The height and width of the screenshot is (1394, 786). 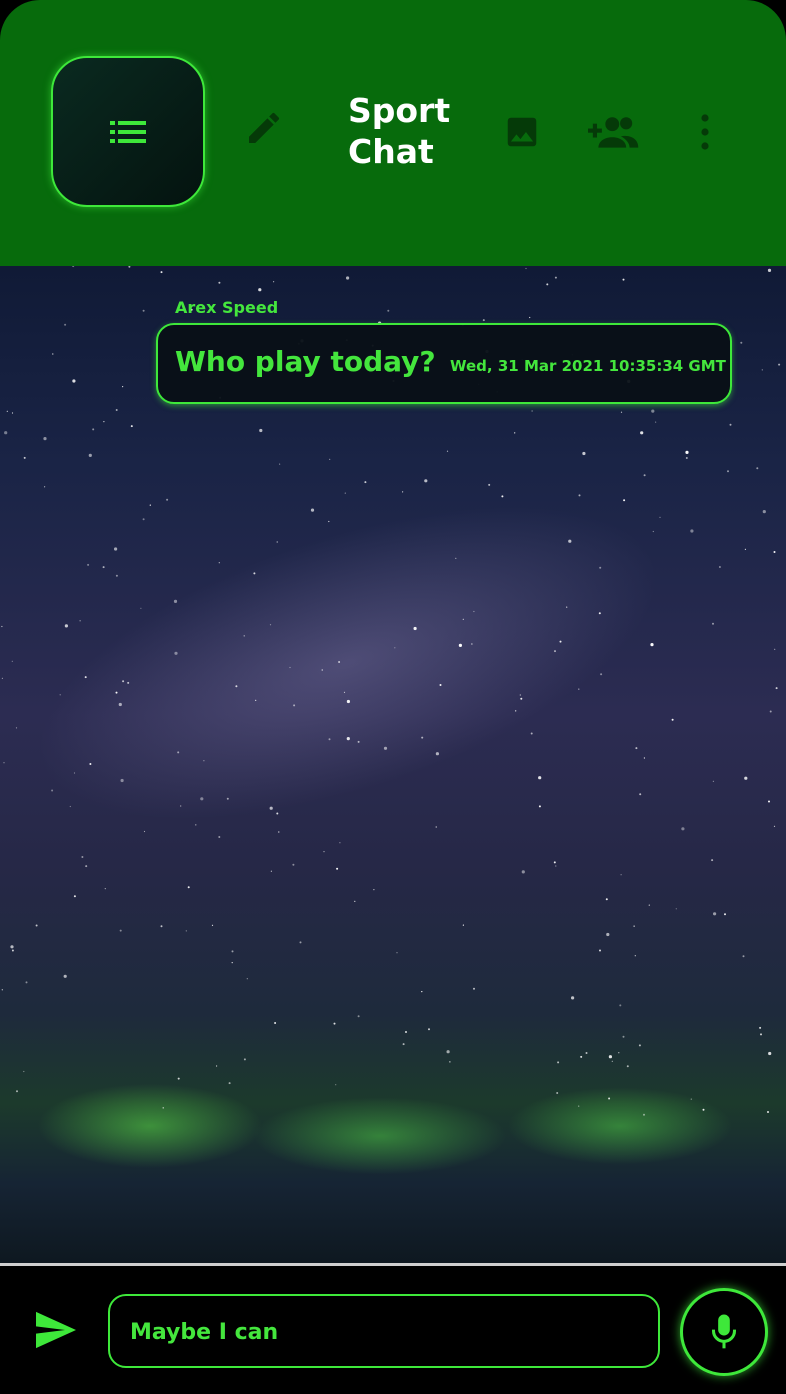 What do you see at coordinates (385, 1332) in the screenshot?
I see `message-input` at bounding box center [385, 1332].